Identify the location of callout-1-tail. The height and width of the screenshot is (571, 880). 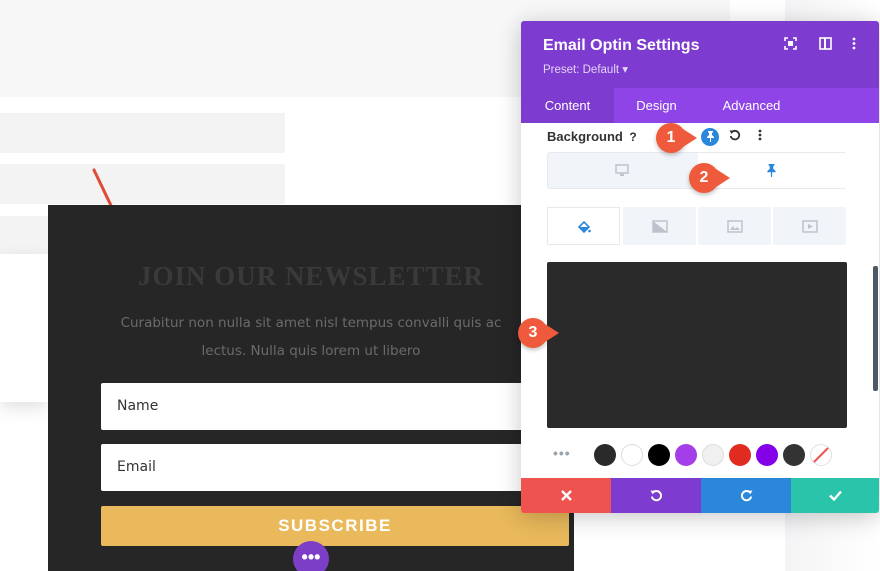
(690, 138).